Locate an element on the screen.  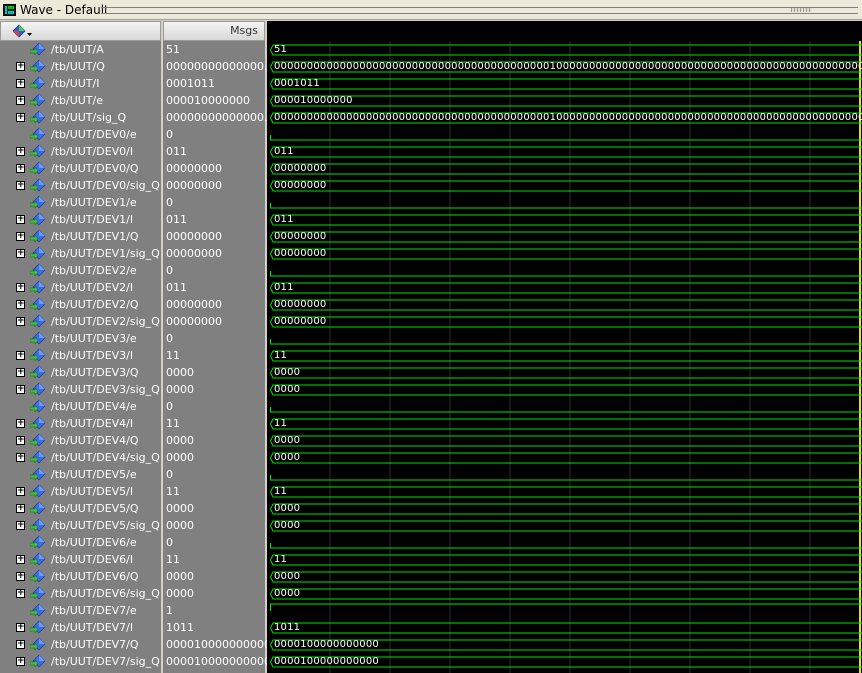
signal-row: + /tb/UUT/DEV4/Q is located at coordinates (80, 440).